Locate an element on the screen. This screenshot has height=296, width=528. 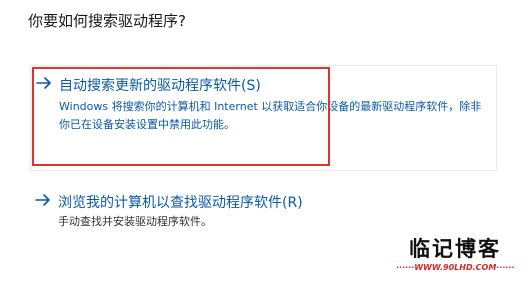
watermark-url: ······WWW.90LHD.COM······ is located at coordinates (455, 267).